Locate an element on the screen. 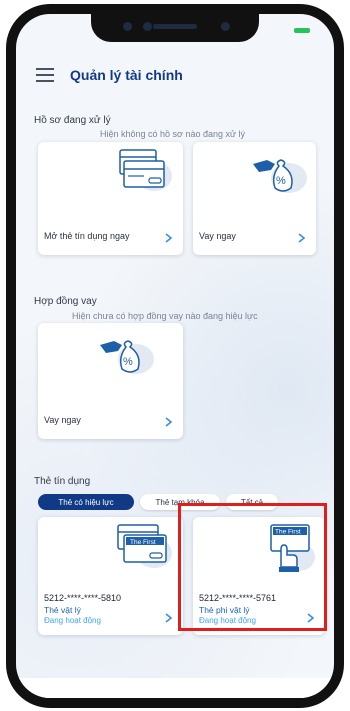  menu-icon is located at coordinates (45, 75).